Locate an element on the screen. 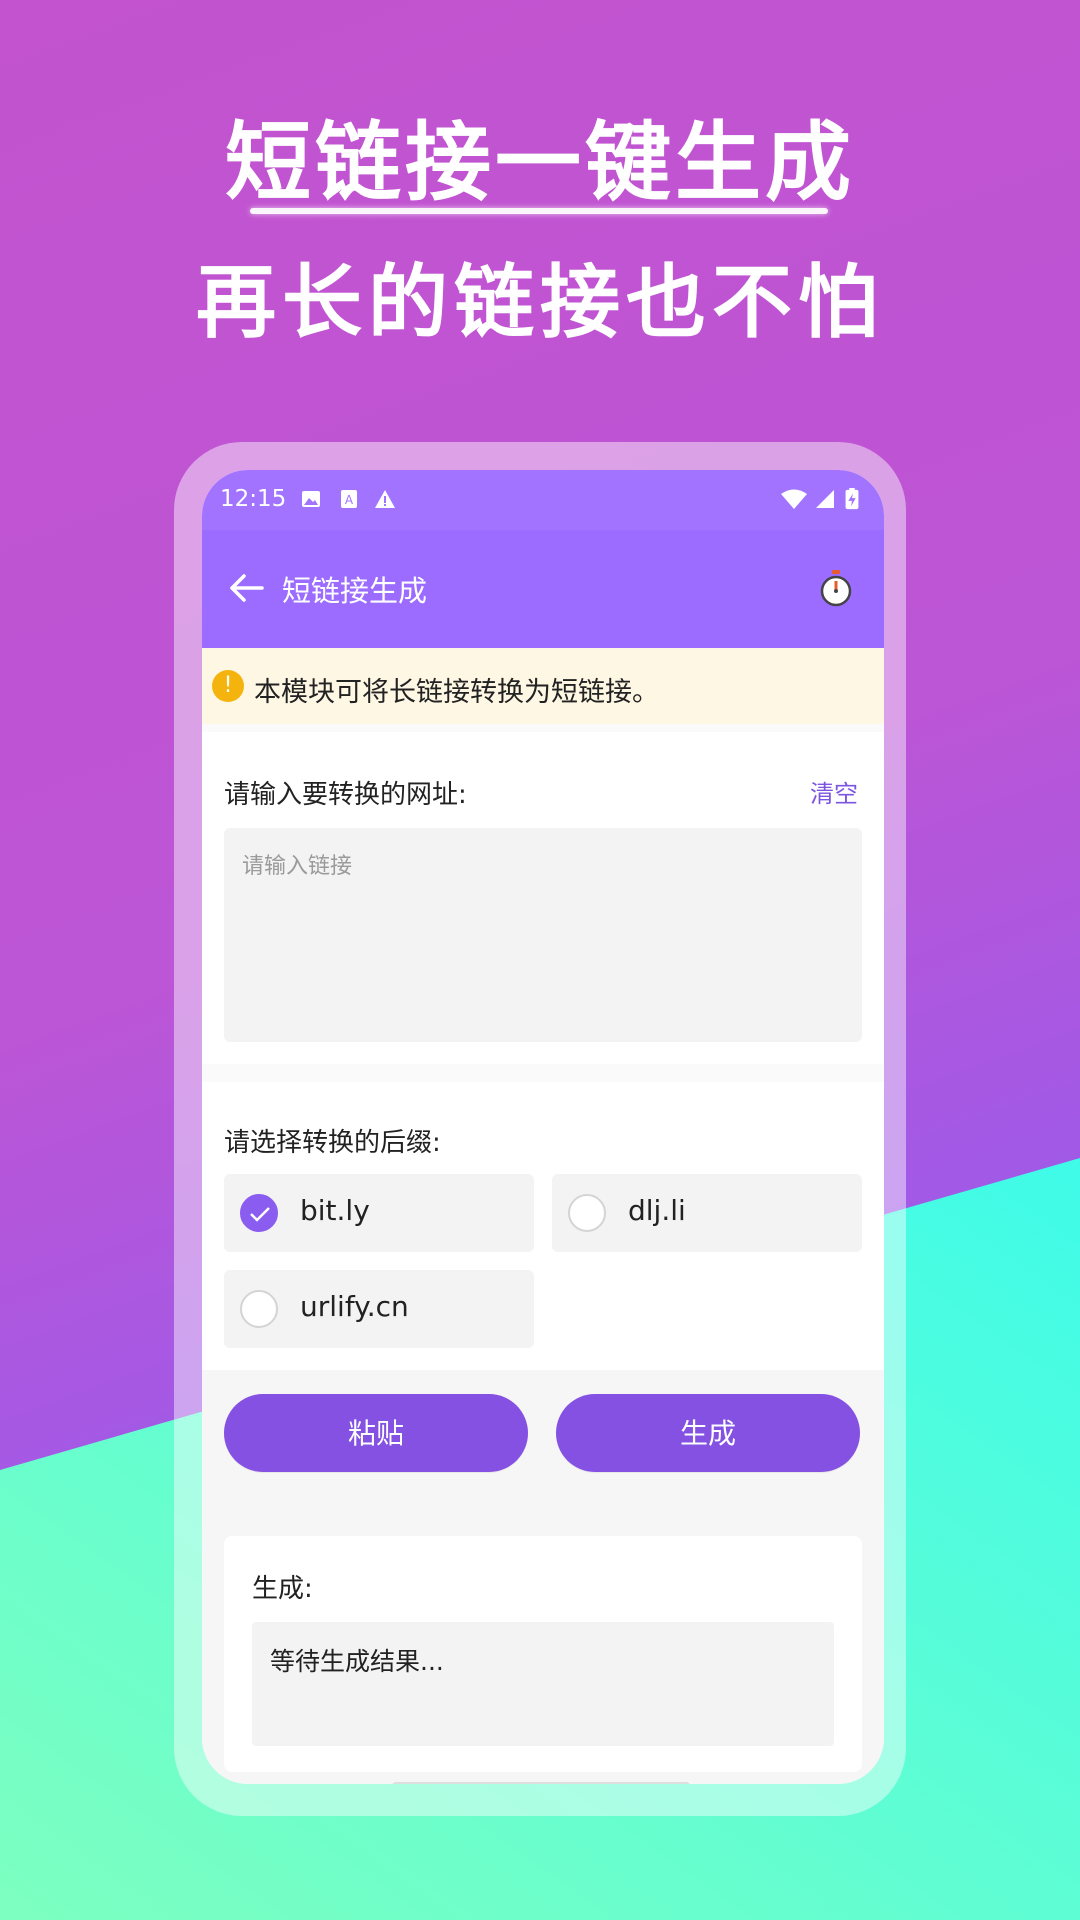 This screenshot has width=1080, height=1920. home-indicator is located at coordinates (541, 1783).